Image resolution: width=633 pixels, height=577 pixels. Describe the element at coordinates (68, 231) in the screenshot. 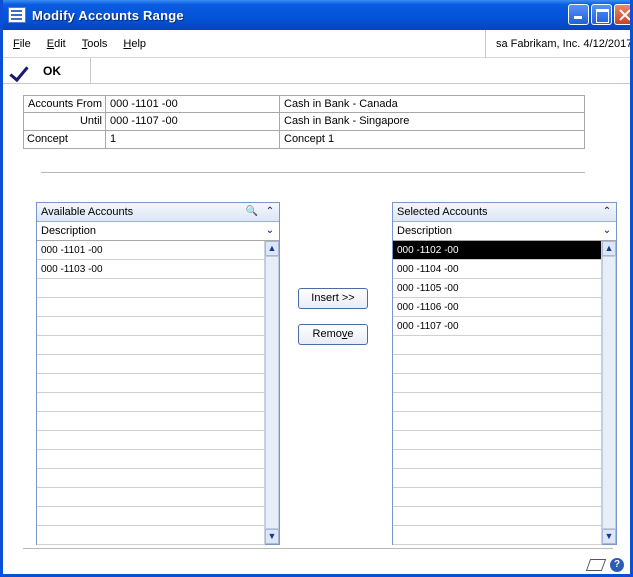

I see `available-column-header: Description` at that location.